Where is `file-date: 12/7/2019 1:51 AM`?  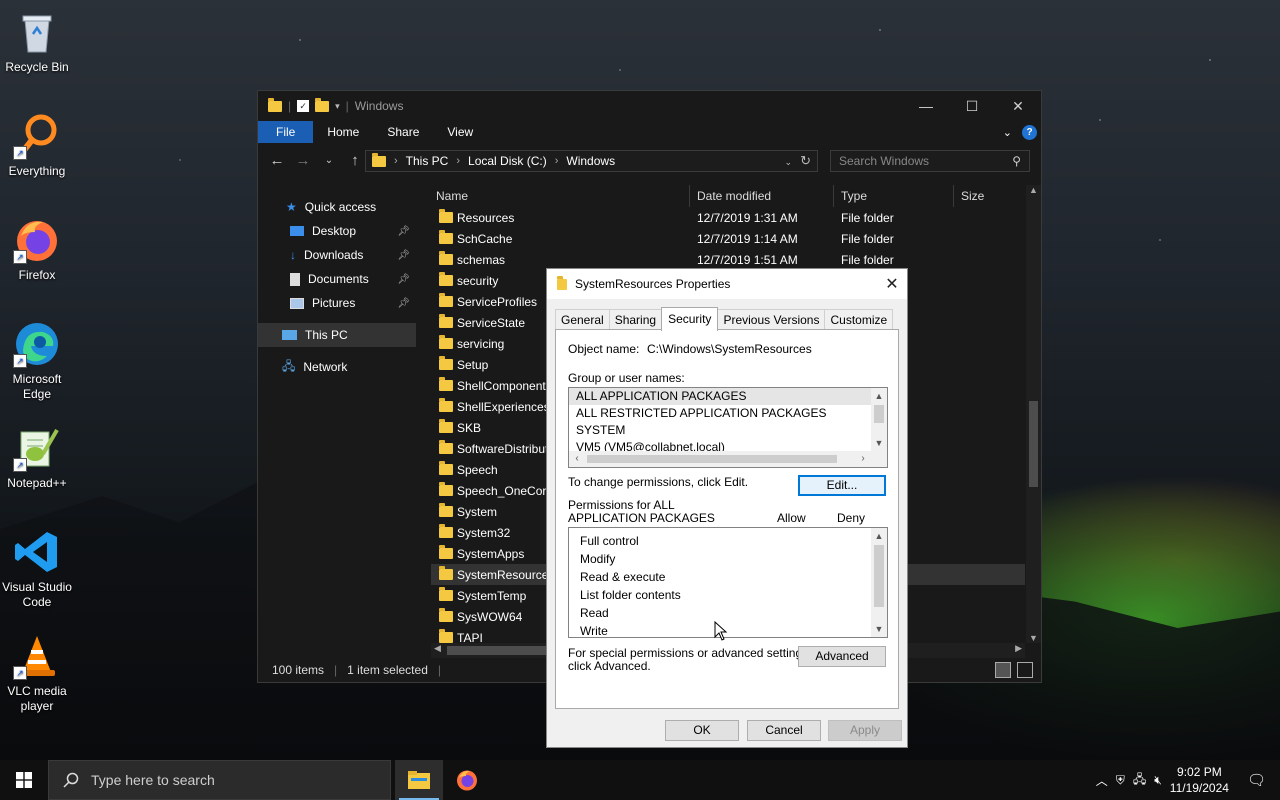
file-date: 12/7/2019 1:51 AM is located at coordinates (747, 259).